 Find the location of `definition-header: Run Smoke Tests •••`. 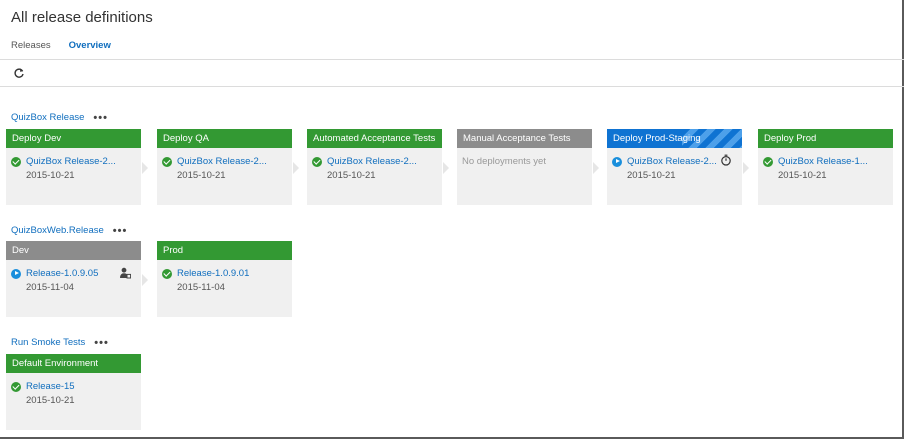

definition-header: Run Smoke Tests ••• is located at coordinates (60, 342).